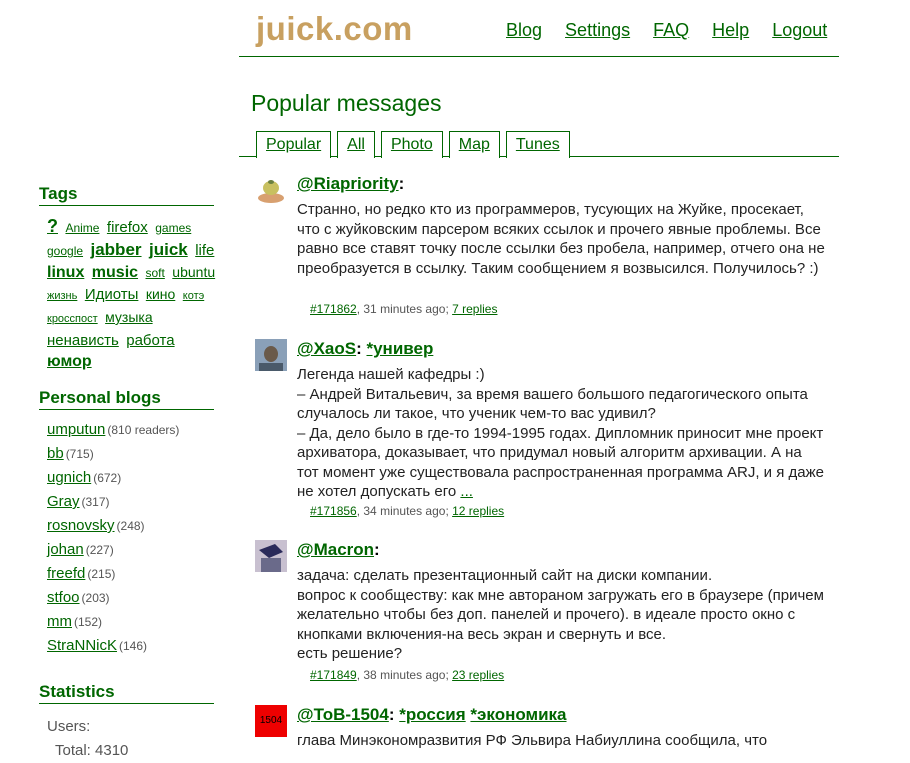 The width and height of the screenshot is (910, 763). What do you see at coordinates (474, 309) in the screenshot?
I see `replies-link: 7 replies` at bounding box center [474, 309].